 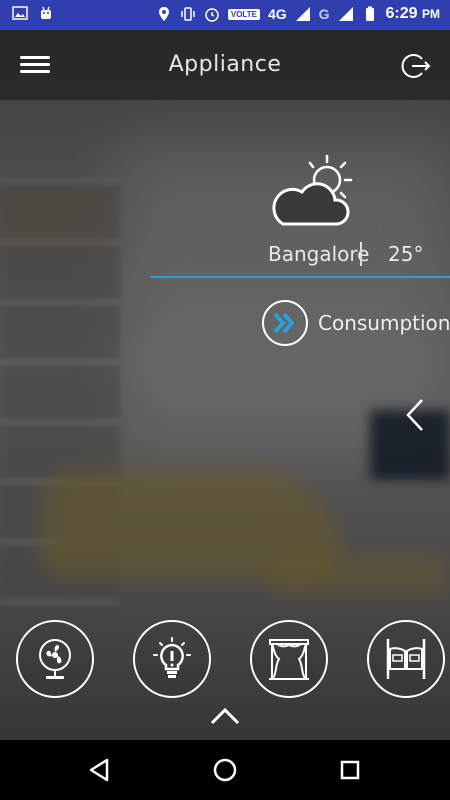 I want to click on carrier-badge: G, so click(x=324, y=14).